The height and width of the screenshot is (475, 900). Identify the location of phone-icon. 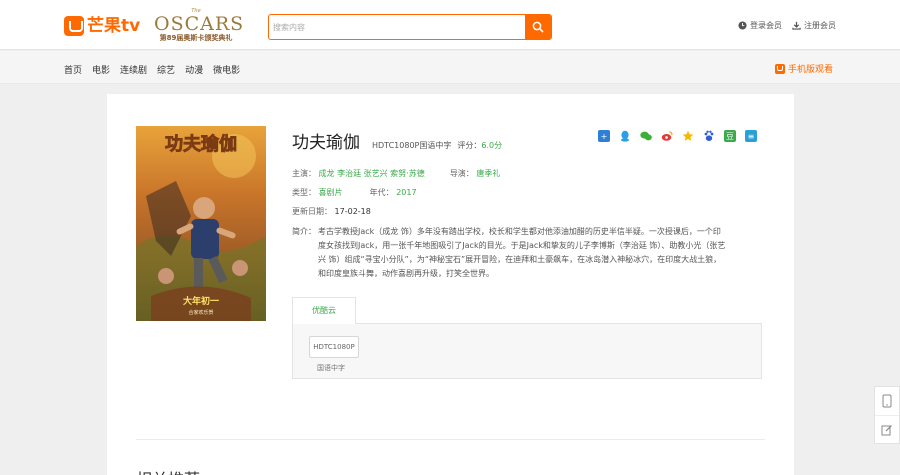
(887, 401).